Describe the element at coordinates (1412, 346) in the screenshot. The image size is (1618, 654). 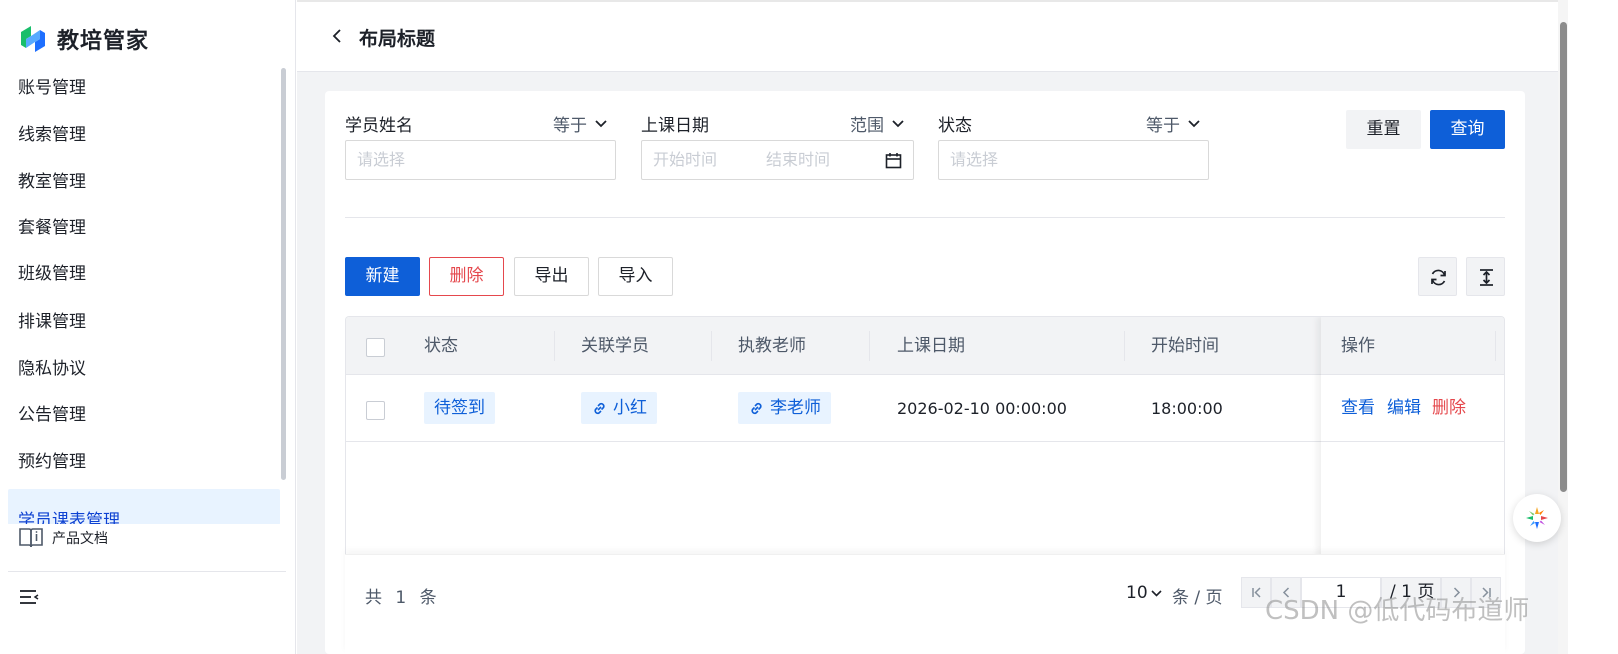
I see `actions-header-cell: 操作` at that location.